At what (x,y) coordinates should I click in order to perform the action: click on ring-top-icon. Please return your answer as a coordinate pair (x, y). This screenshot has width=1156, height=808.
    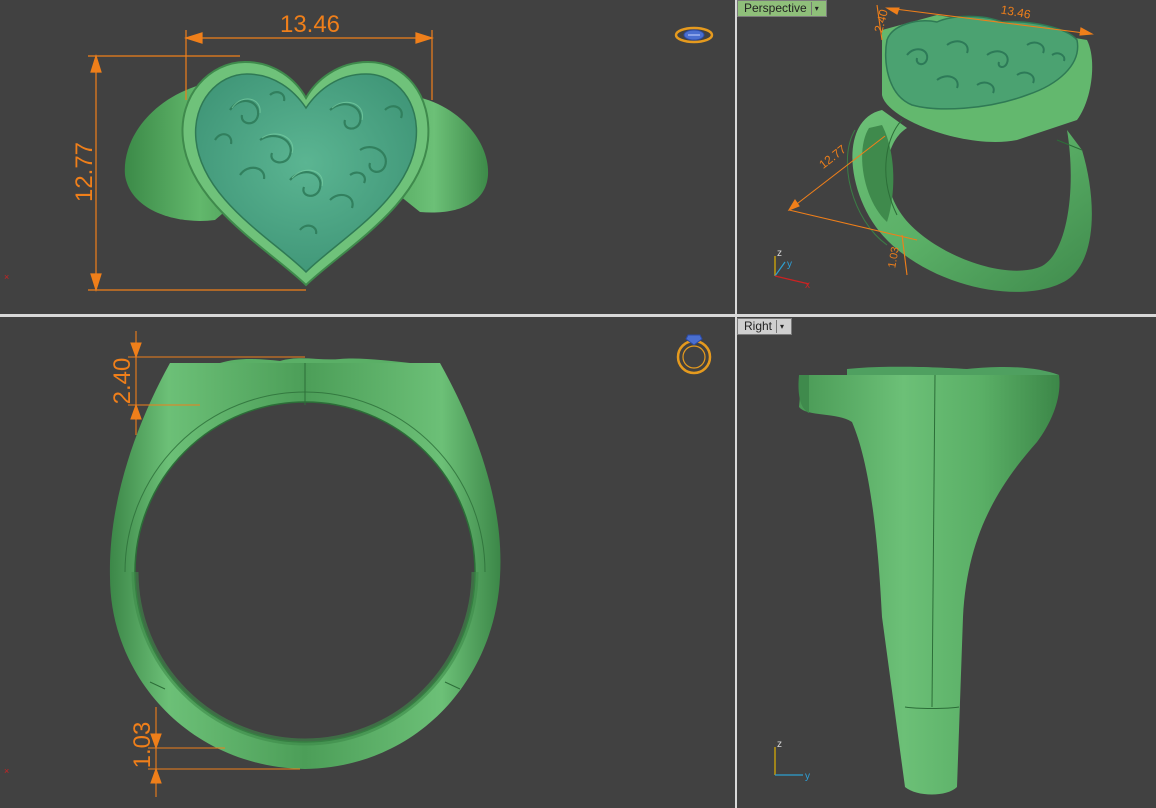
    Looking at the image, I should click on (694, 35).